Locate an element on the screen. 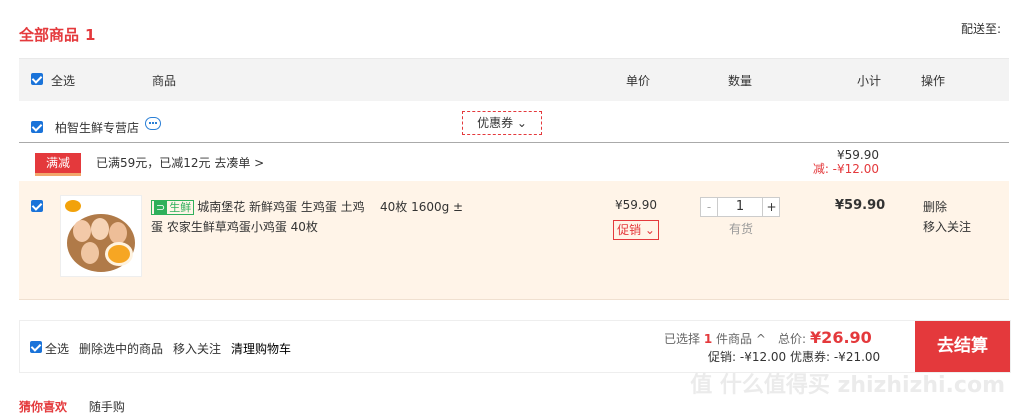 The height and width of the screenshot is (415, 1019). footer-select-all-label: 全选 is located at coordinates (57, 348).